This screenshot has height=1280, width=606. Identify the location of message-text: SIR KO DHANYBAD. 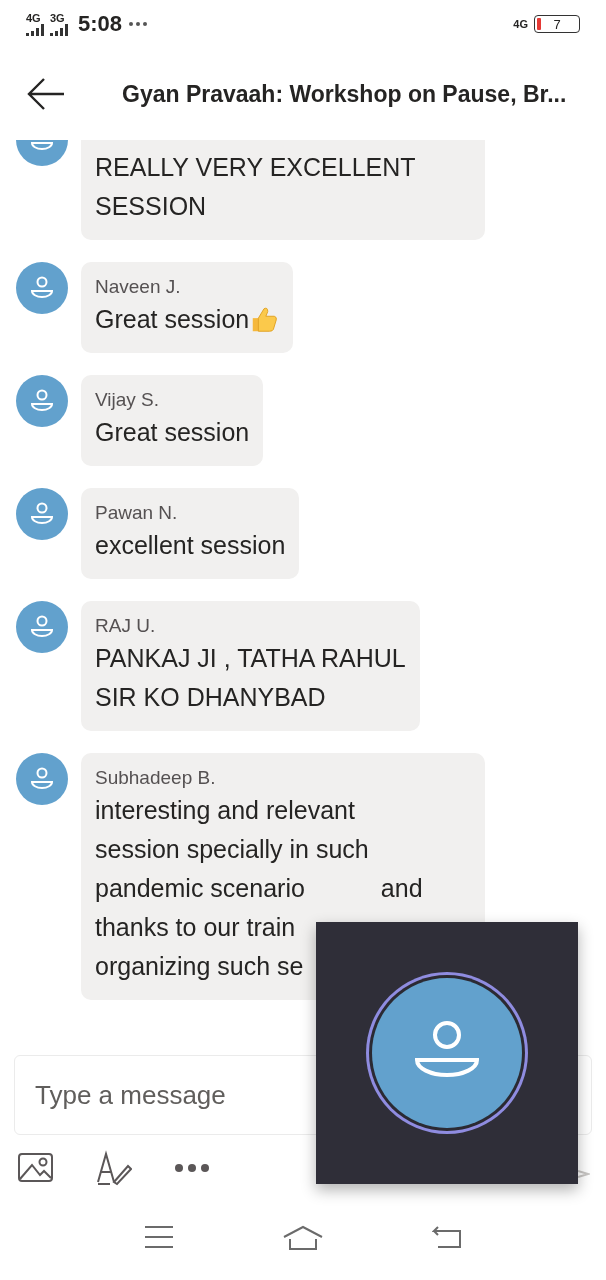
(210, 697).